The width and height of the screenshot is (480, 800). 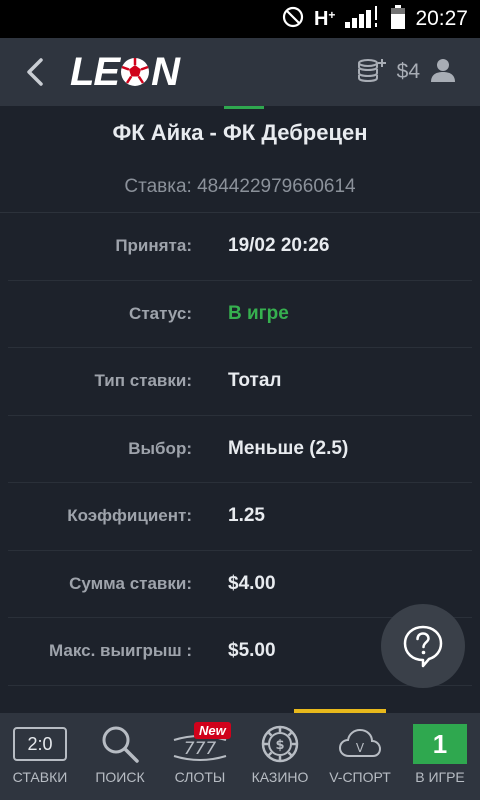 I want to click on back-button, so click(x=35, y=72).